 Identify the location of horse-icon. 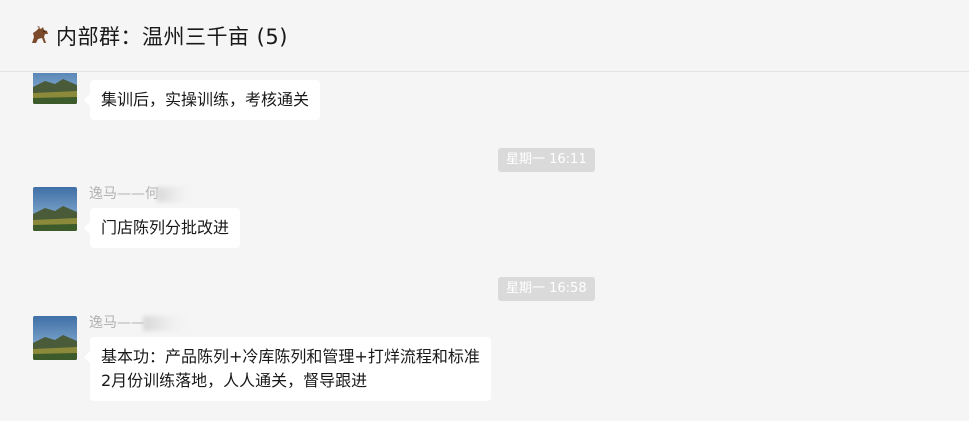
(40, 36).